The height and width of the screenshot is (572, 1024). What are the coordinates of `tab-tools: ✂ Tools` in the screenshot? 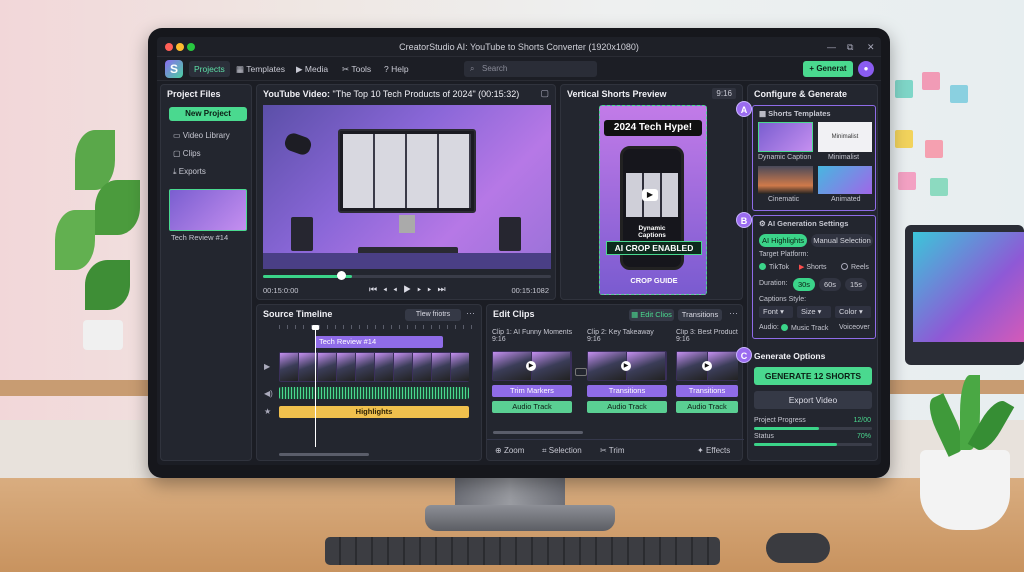 It's located at (356, 69).